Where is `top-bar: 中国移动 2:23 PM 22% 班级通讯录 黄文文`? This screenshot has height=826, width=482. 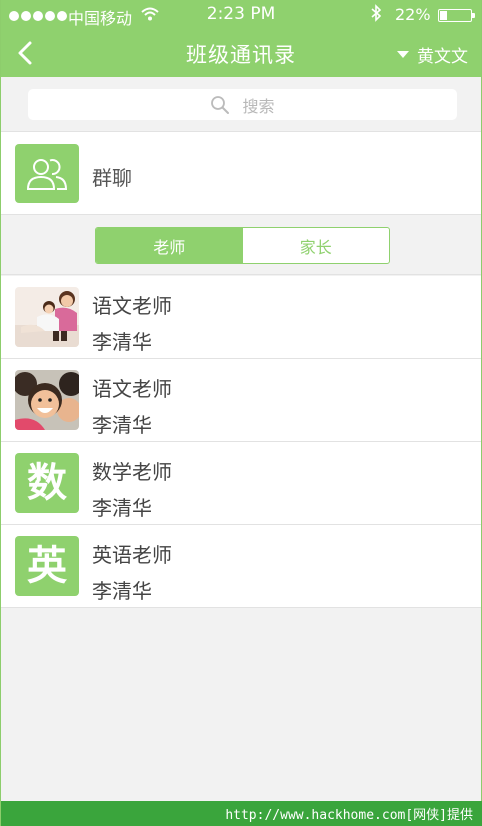
top-bar: 中国移动 2:23 PM 22% 班级通讯录 黄文文 is located at coordinates (241, 38).